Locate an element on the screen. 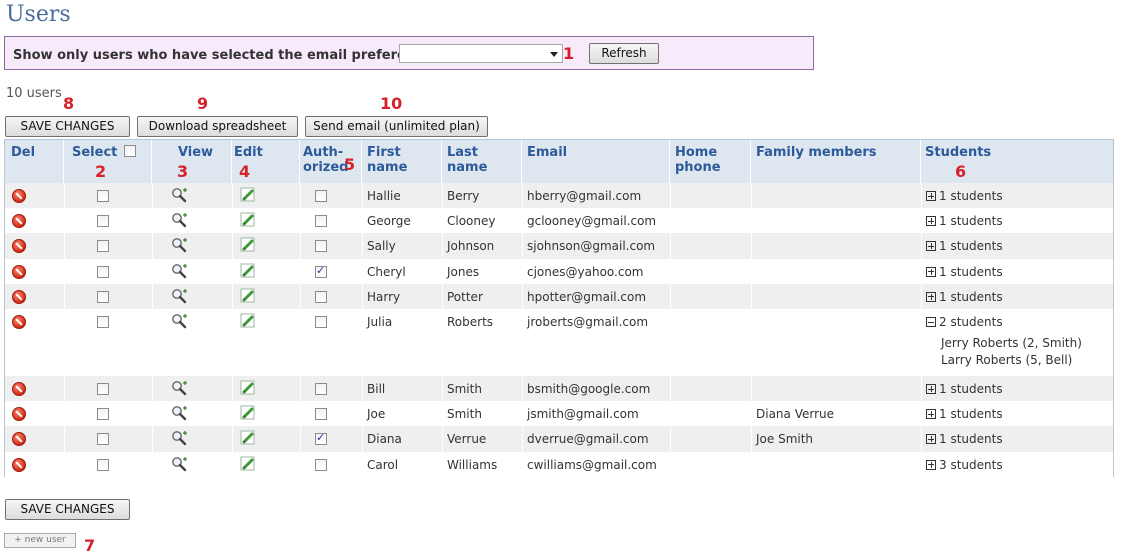 This screenshot has width=1132, height=557. table-row: Hallie Berry hberry@gmail.com 1 students is located at coordinates (559, 196).